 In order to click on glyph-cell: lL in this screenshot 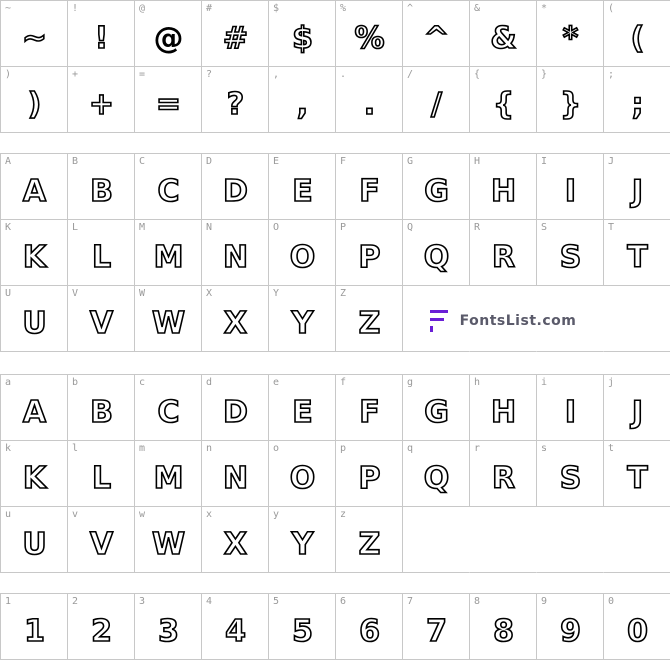, I will do `click(101, 473)`.